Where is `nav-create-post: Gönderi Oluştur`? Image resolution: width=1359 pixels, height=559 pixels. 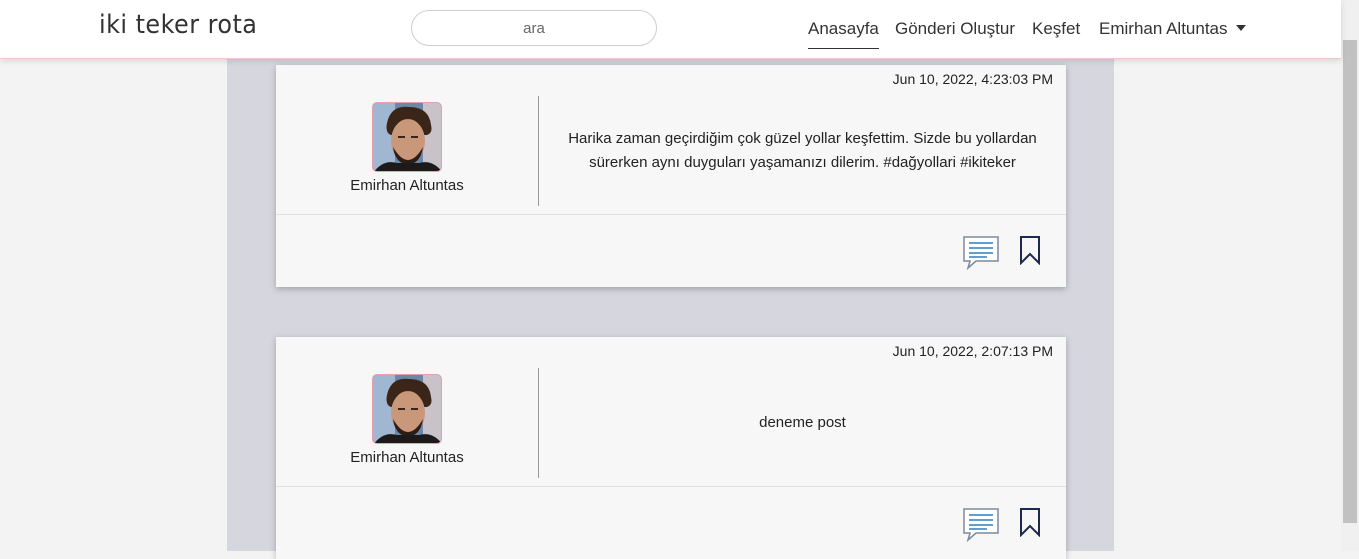 nav-create-post: Gönderi Oluştur is located at coordinates (955, 29).